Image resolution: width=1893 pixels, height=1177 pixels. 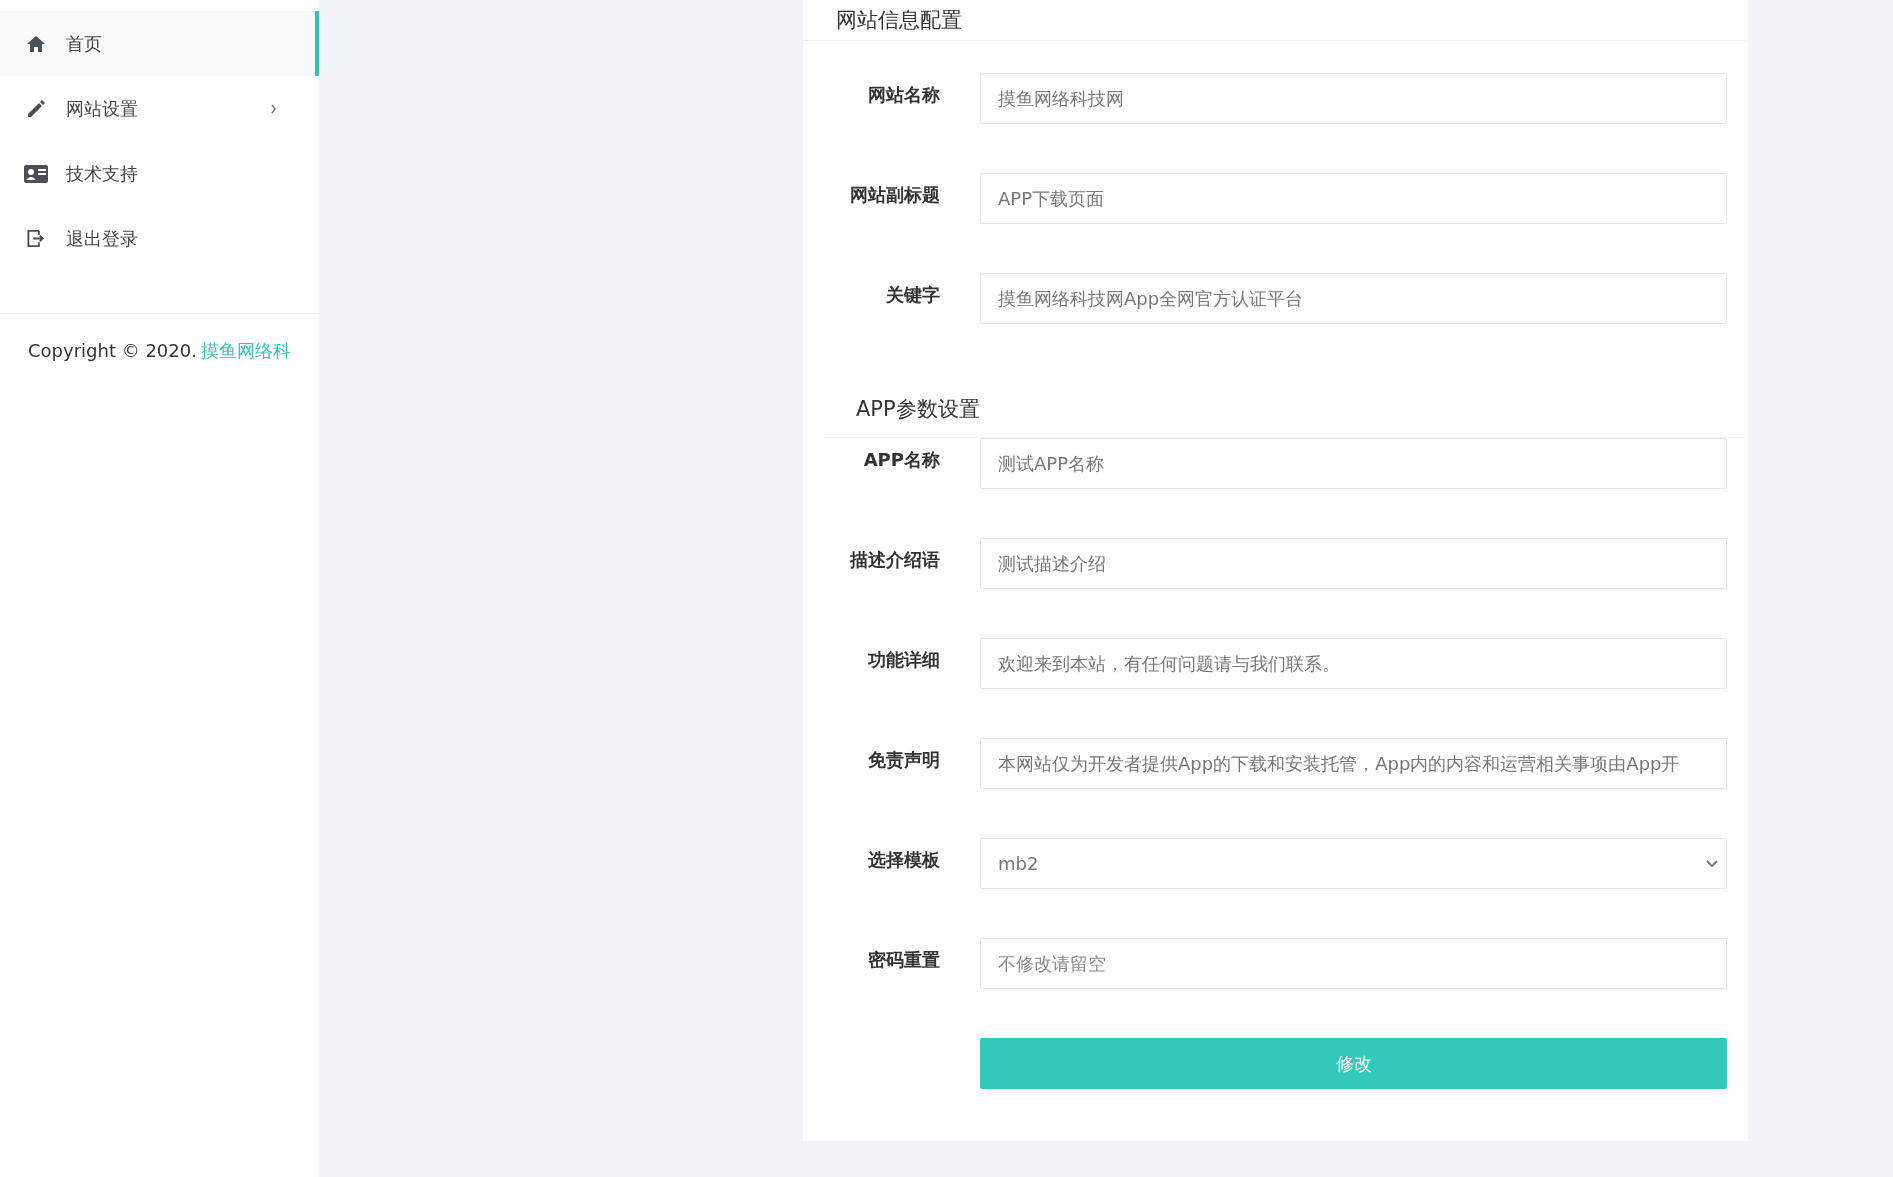 I want to click on sidebar-item: 网站设置, so click(x=159, y=108).